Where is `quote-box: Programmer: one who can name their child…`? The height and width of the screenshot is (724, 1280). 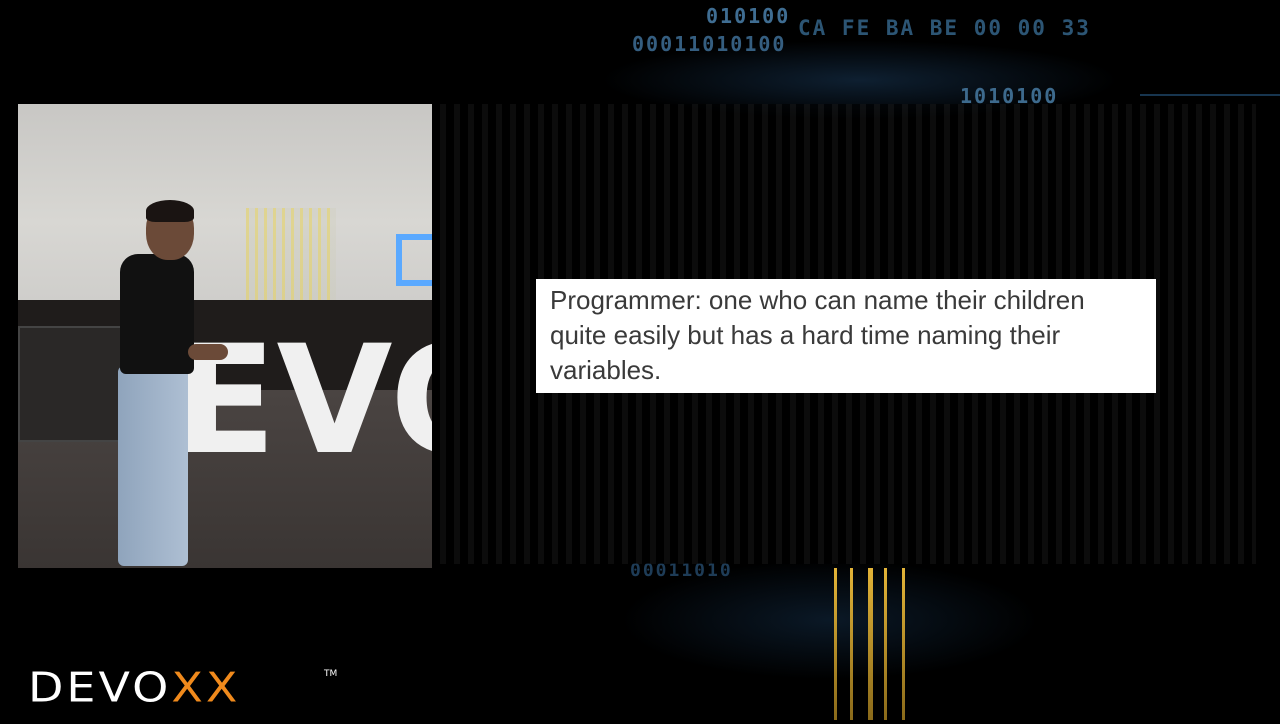 quote-box: Programmer: one who can name their child… is located at coordinates (846, 336).